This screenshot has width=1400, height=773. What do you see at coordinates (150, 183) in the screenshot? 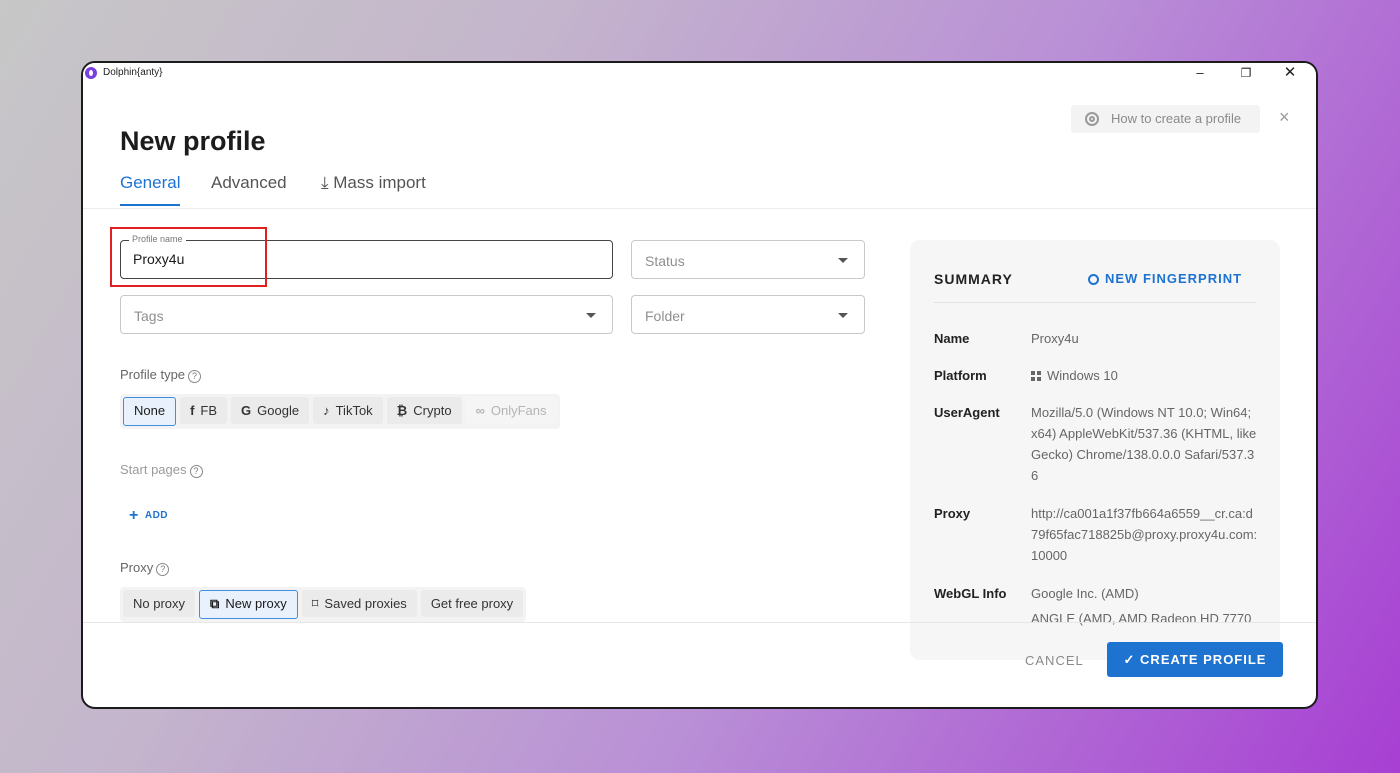
I see `tab-general: General` at bounding box center [150, 183].